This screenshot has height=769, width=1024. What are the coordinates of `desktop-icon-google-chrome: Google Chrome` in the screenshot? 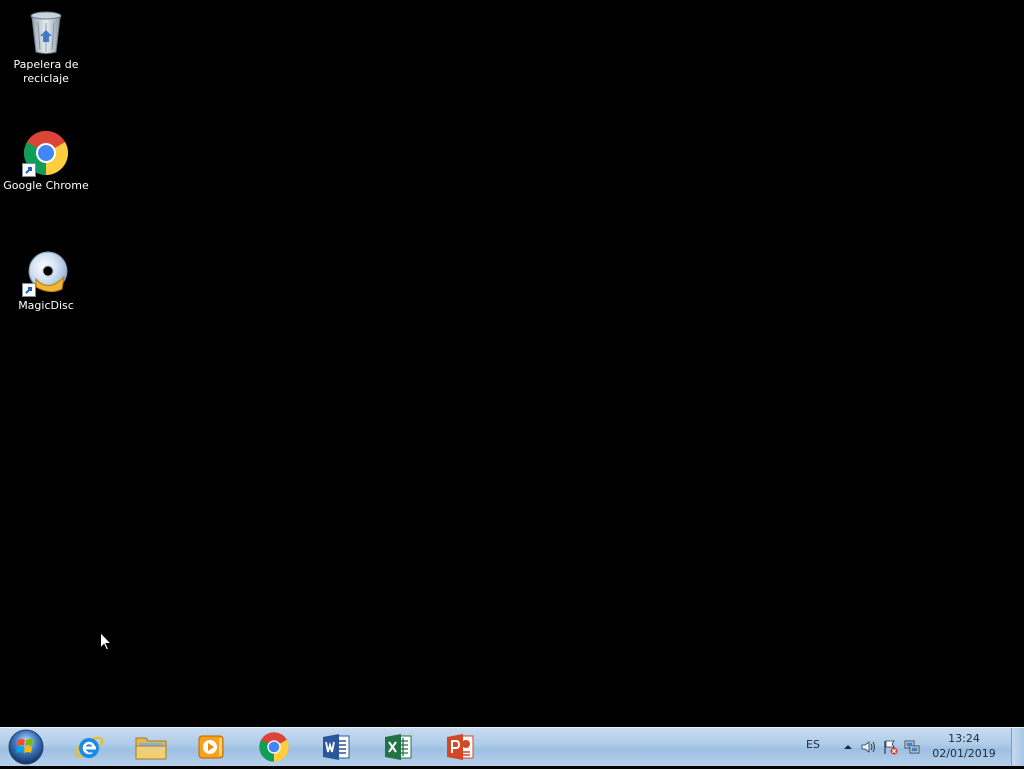 It's located at (46, 161).